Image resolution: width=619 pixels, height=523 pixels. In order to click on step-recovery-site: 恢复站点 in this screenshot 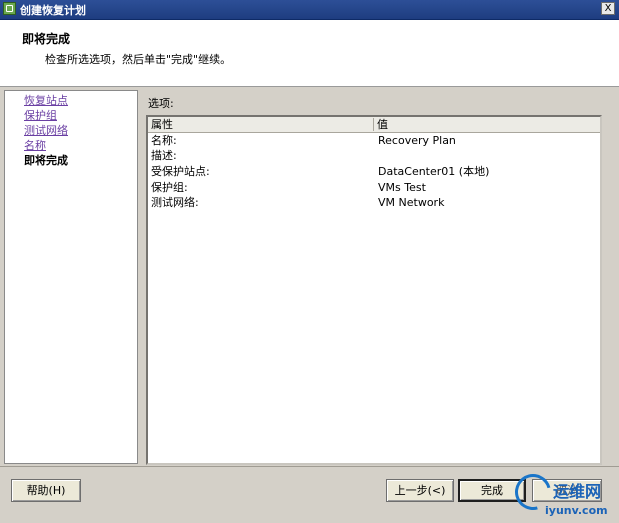, I will do `click(46, 101)`.